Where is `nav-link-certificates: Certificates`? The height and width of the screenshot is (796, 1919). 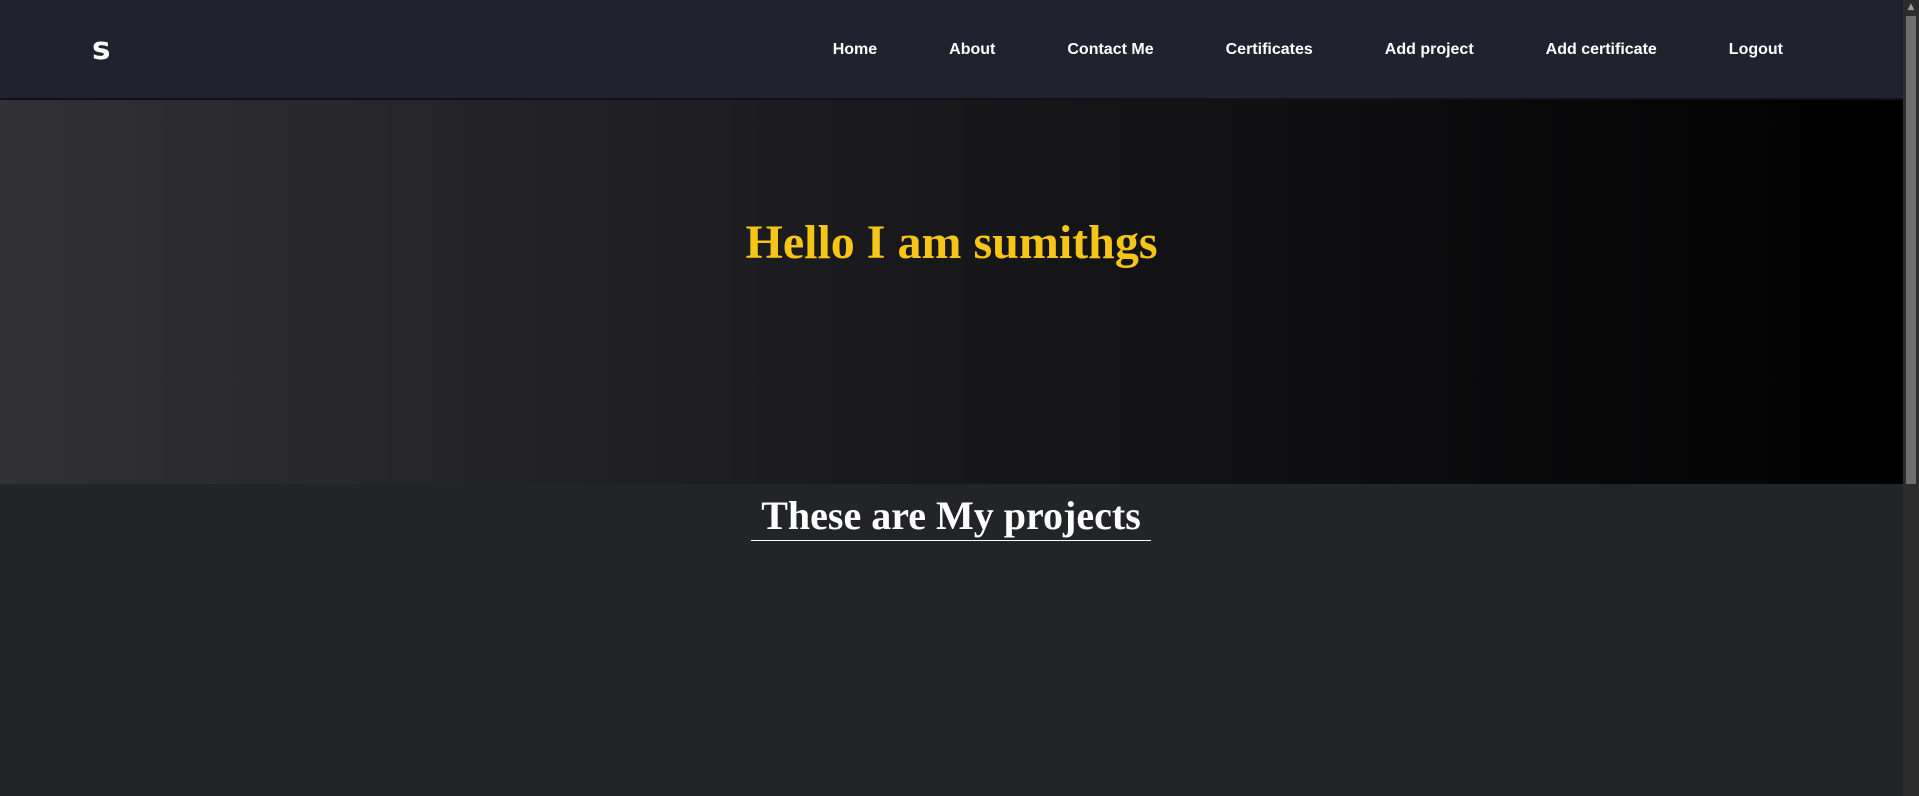
nav-link-certificates: Certificates is located at coordinates (1269, 49).